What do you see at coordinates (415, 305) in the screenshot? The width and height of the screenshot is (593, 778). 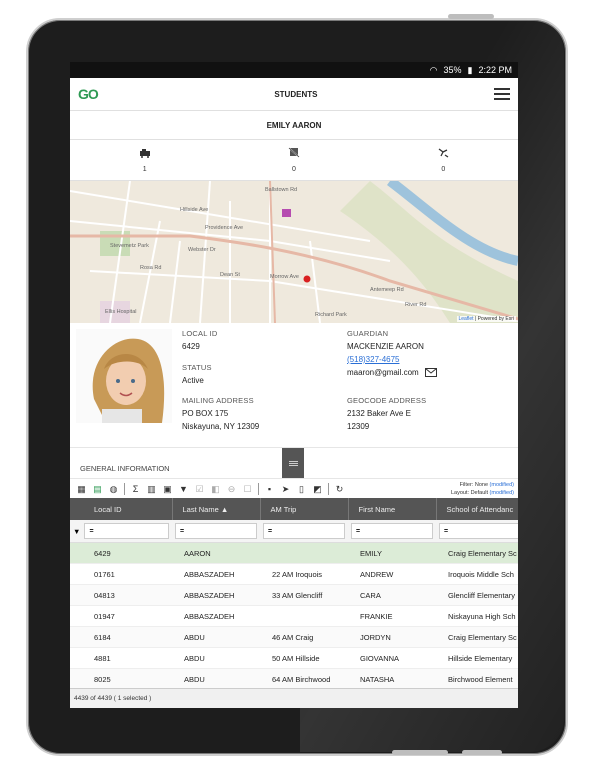 I see `map-label-river: River Rd` at bounding box center [415, 305].